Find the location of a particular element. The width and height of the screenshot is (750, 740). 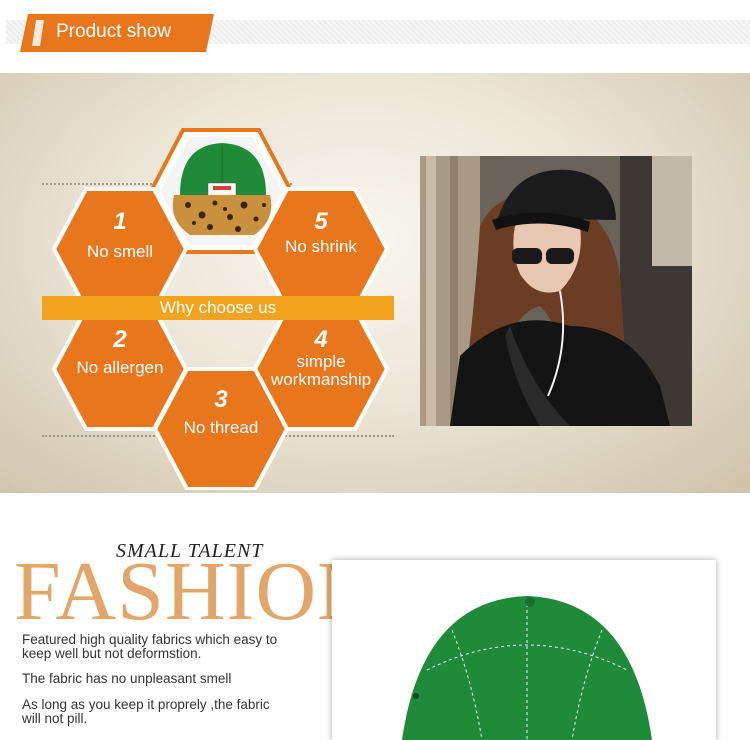

product-image-frame is located at coordinates (524, 650).